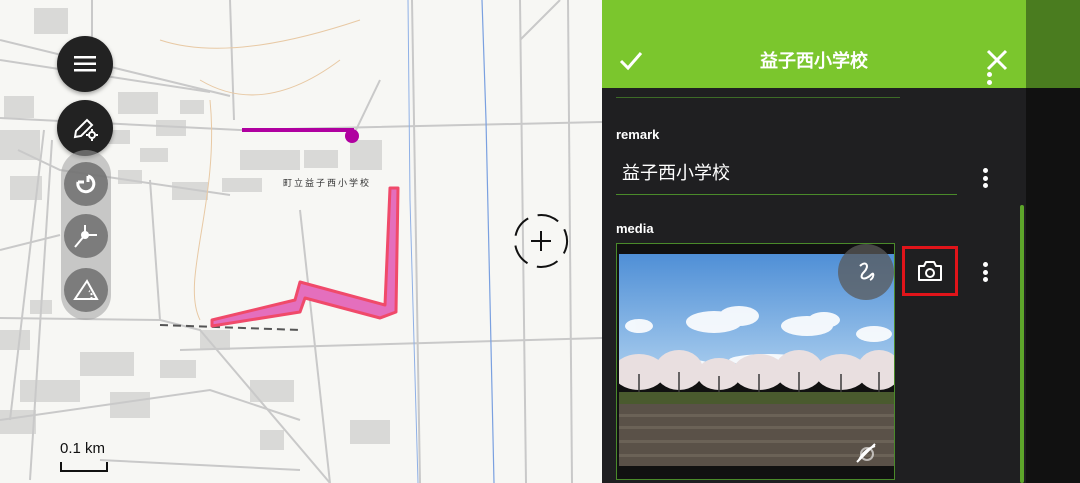  I want to click on angle-icon, so click(86, 289).